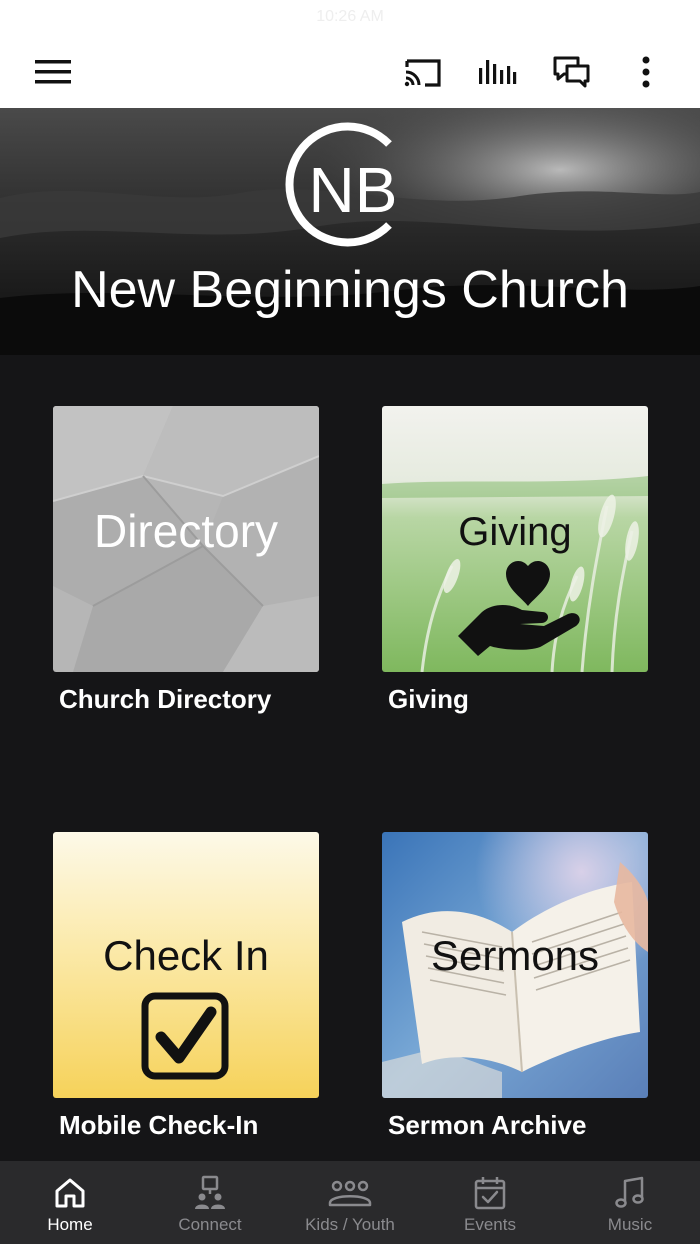  What do you see at coordinates (487, 1125) in the screenshot?
I see `tile-caption-sermons: Sermon Archive` at bounding box center [487, 1125].